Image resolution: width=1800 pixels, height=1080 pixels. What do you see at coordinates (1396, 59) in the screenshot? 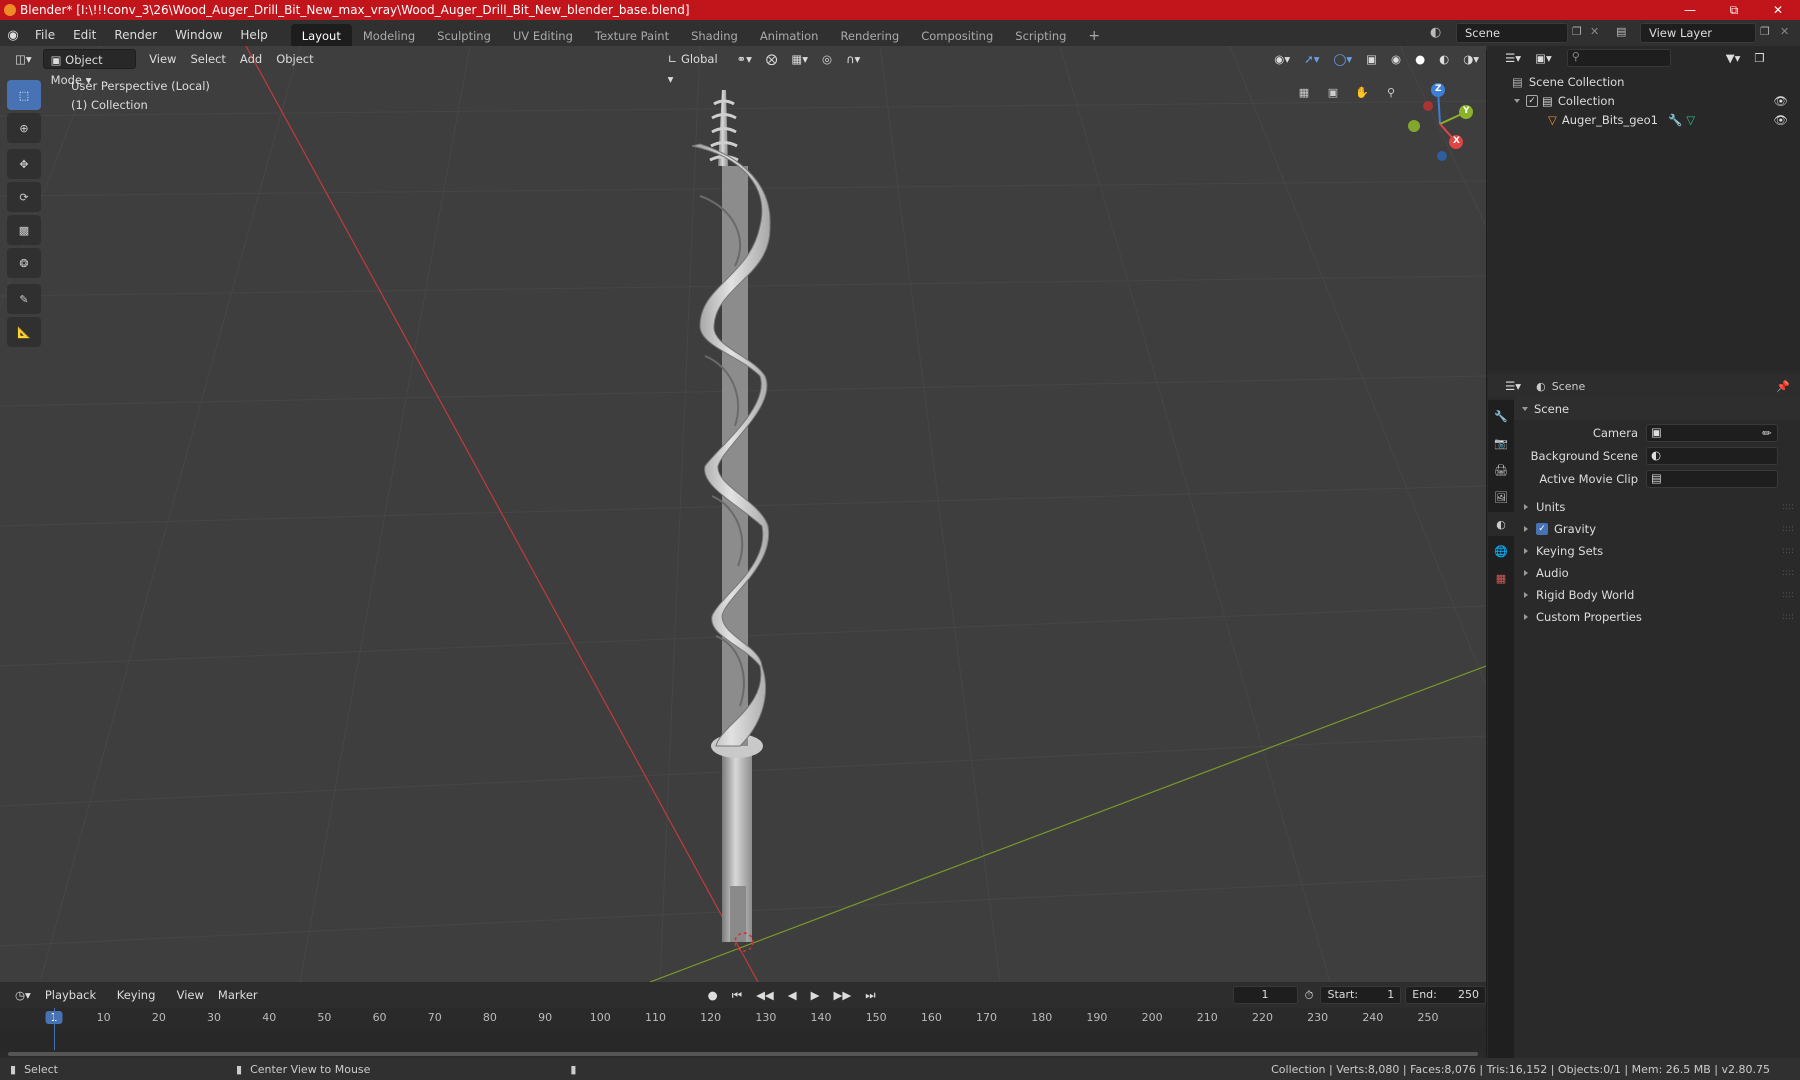
I see `wireframe-shading-icon: ◉` at bounding box center [1396, 59].